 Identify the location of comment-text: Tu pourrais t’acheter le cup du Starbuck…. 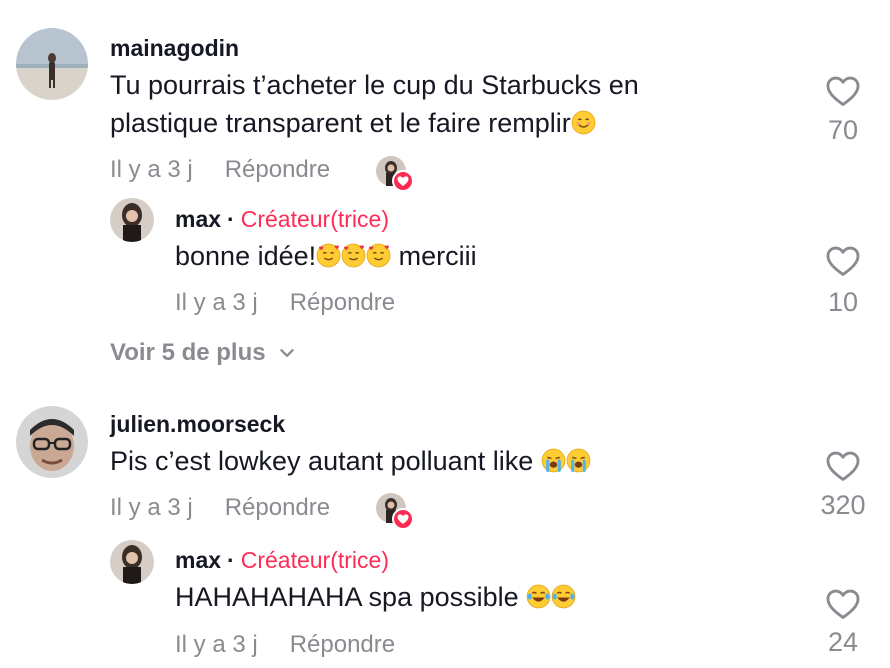
(374, 104).